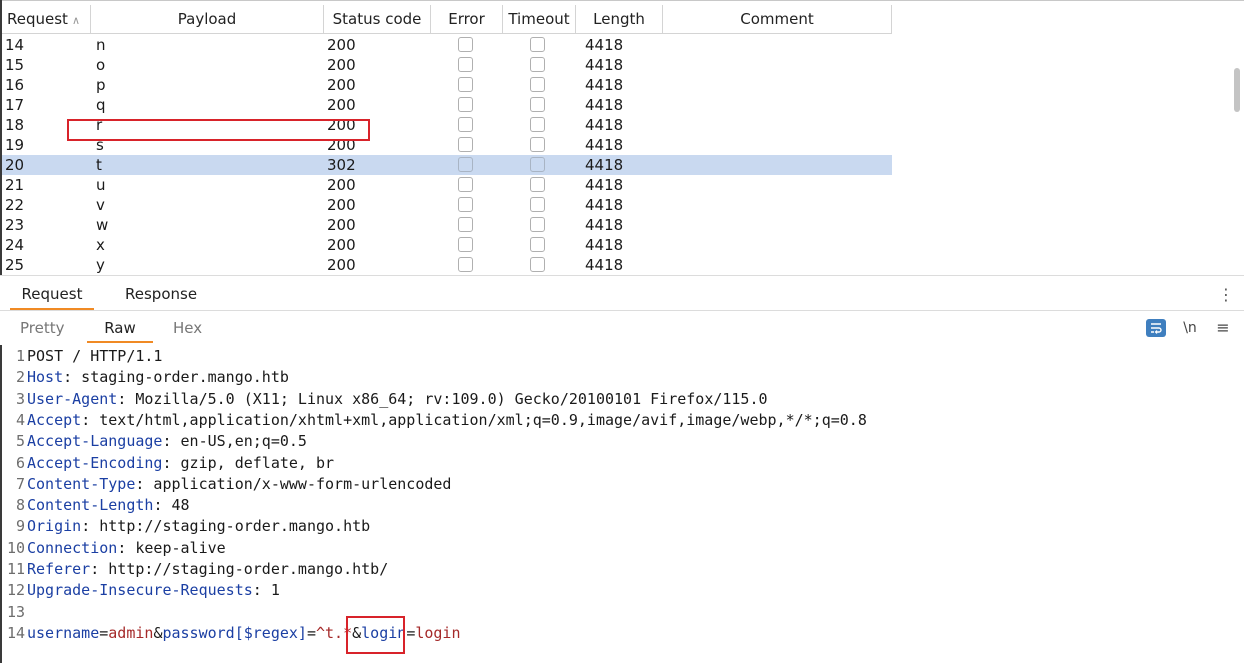  I want to click on table-row: 20 t 302 4418, so click(447, 165).